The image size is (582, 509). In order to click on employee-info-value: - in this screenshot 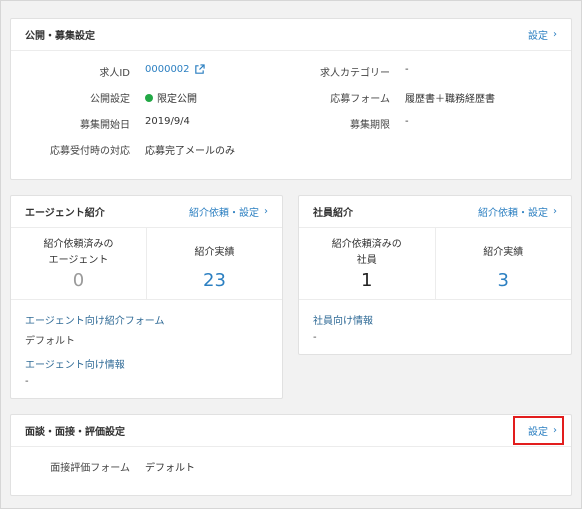, I will do `click(315, 337)`.